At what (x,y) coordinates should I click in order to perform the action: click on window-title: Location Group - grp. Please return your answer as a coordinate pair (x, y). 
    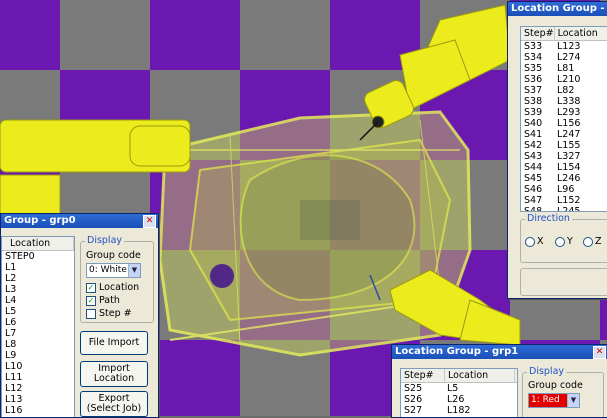
    Looking at the image, I should click on (557, 9).